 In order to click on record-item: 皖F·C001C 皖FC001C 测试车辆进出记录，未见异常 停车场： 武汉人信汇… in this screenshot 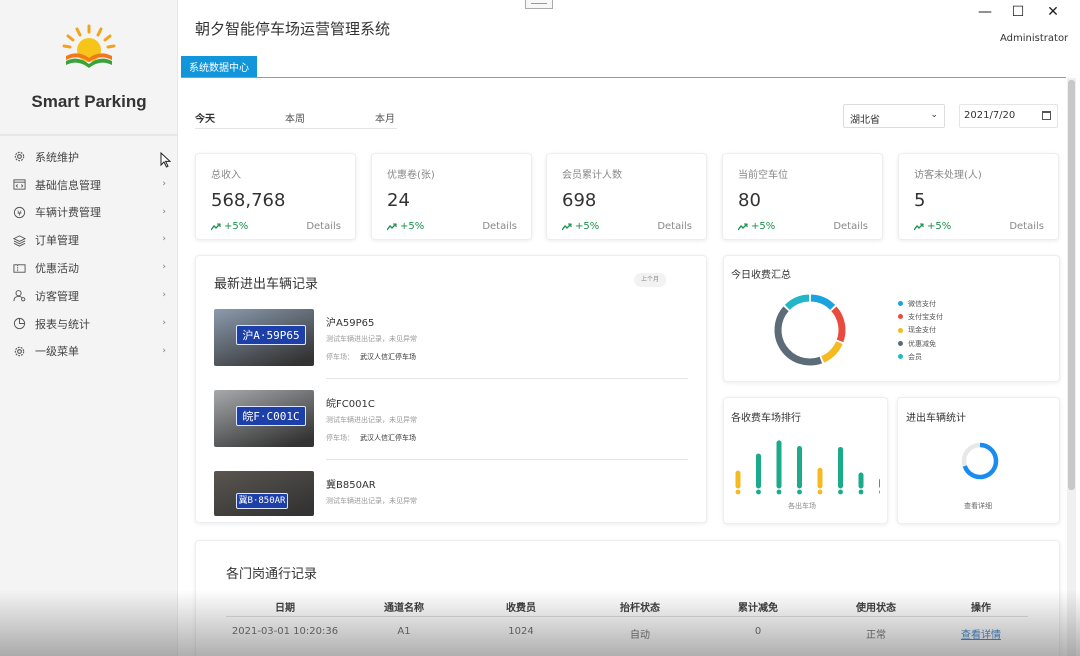, I will do `click(454, 420)`.